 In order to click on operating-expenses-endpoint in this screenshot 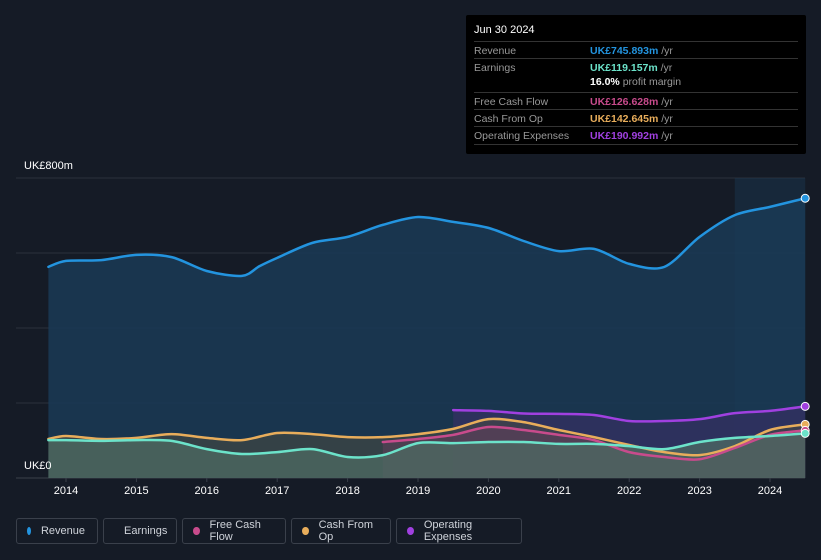, I will do `click(805, 406)`.